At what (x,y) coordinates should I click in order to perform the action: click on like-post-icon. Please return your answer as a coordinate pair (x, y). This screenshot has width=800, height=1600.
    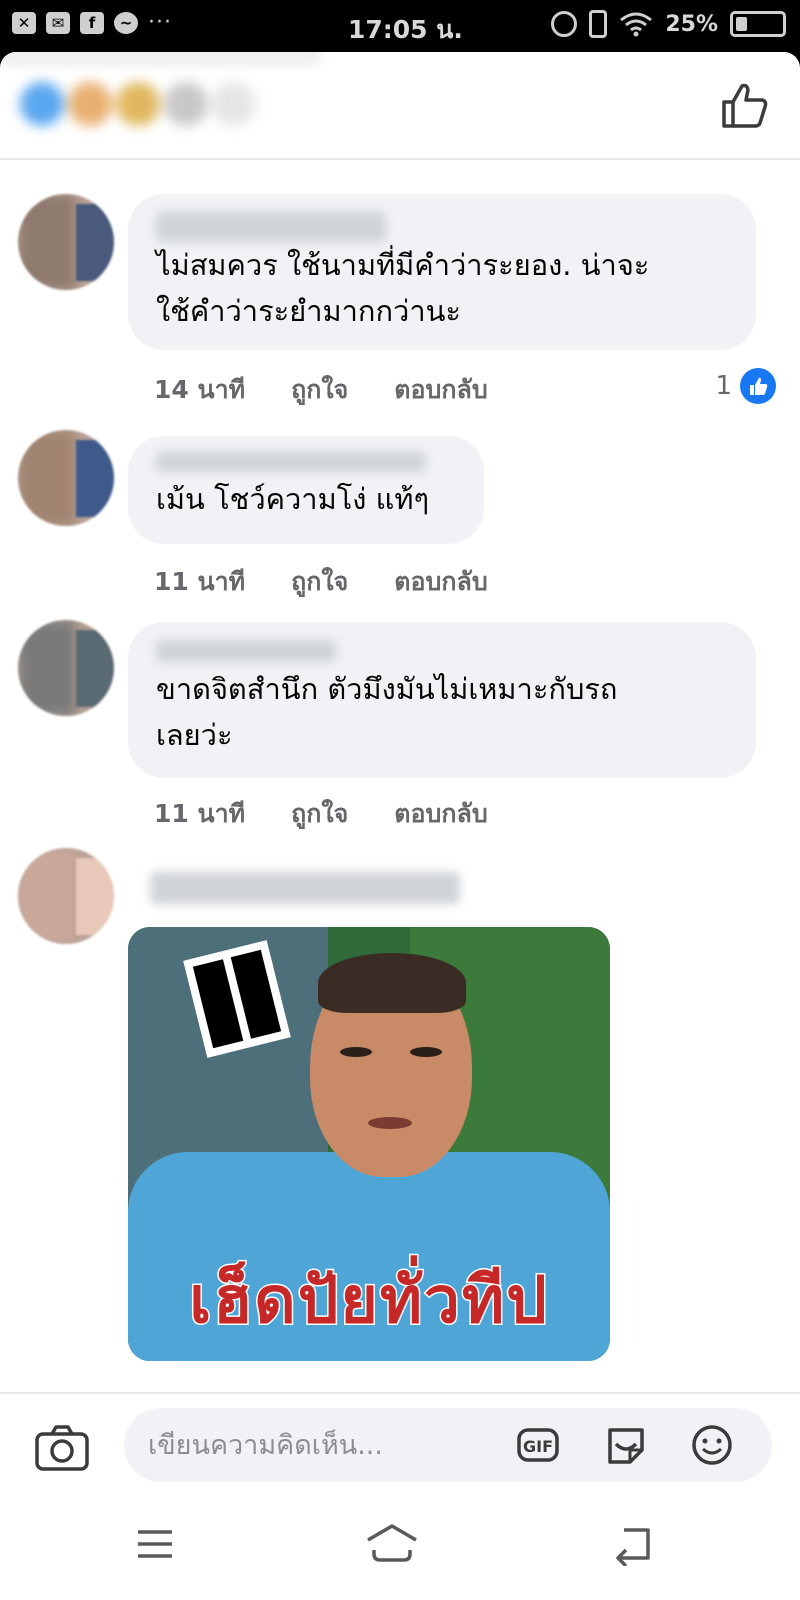
    Looking at the image, I should click on (745, 105).